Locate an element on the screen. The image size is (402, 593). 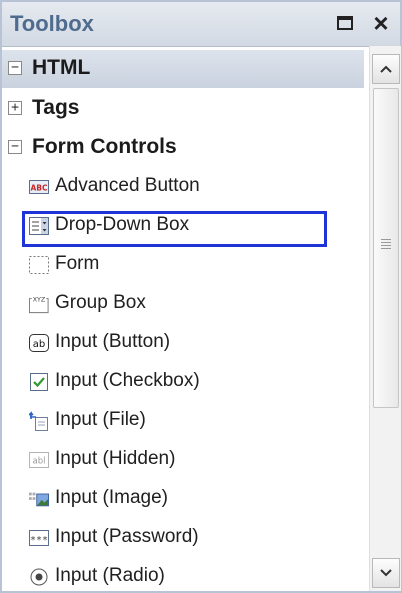
svg-text: XYZ is located at coordinates (39, 299).